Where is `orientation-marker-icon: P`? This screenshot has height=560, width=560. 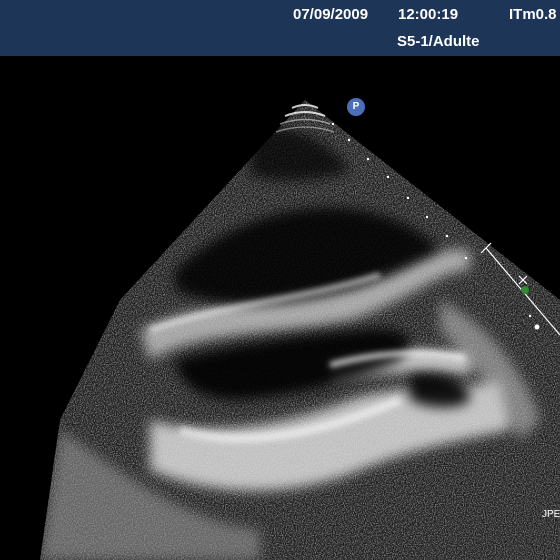 orientation-marker-icon: P is located at coordinates (356, 107).